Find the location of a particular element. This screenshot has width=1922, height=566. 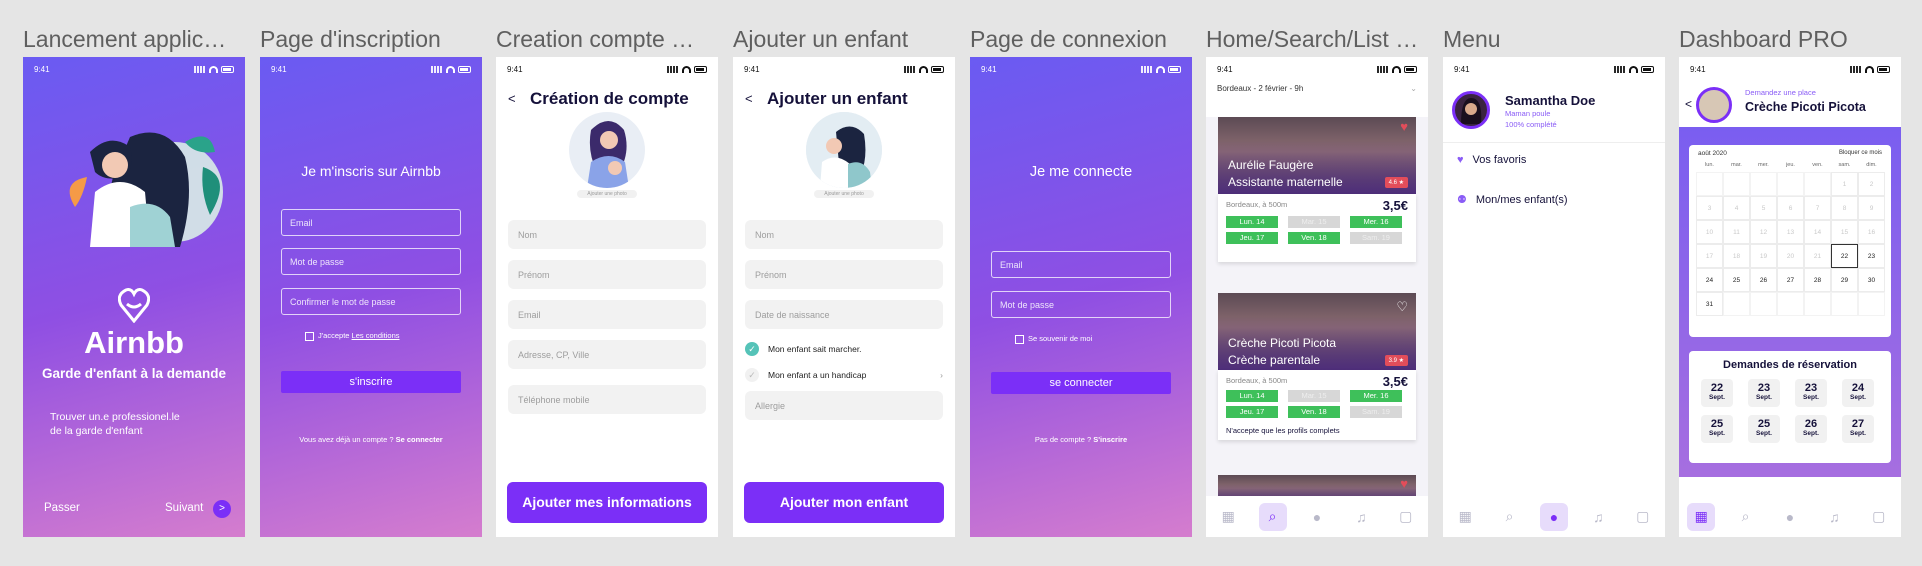

child-firstname-field: Prénom is located at coordinates (844, 274).